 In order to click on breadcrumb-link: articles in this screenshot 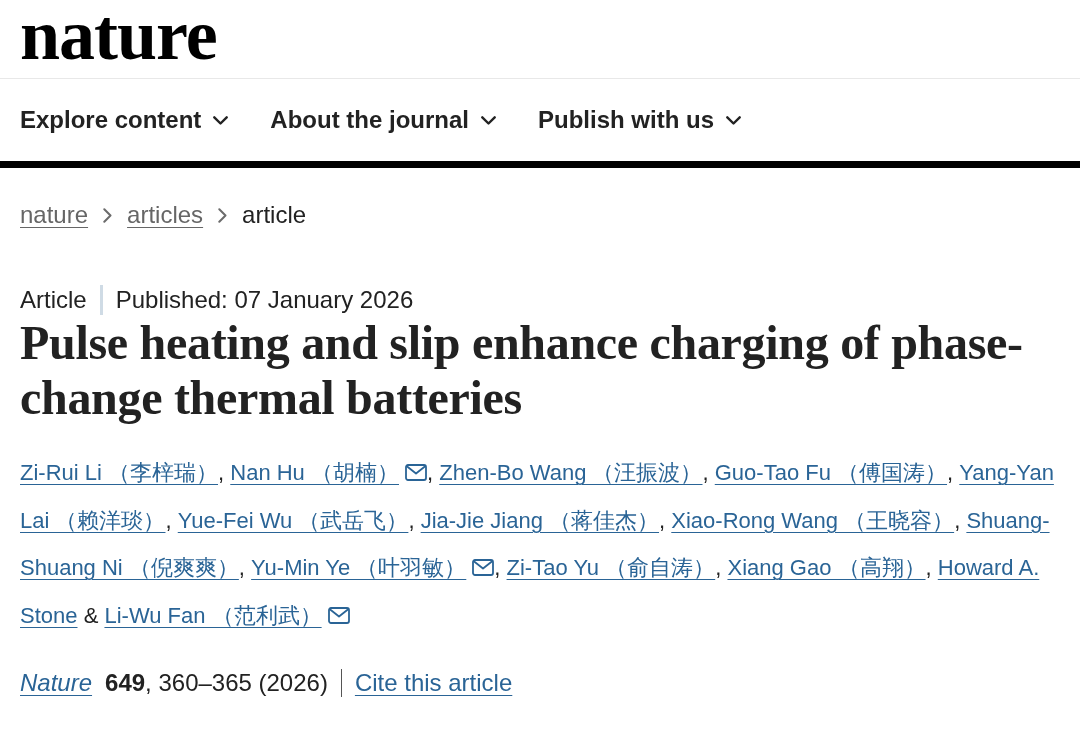, I will do `click(165, 215)`.